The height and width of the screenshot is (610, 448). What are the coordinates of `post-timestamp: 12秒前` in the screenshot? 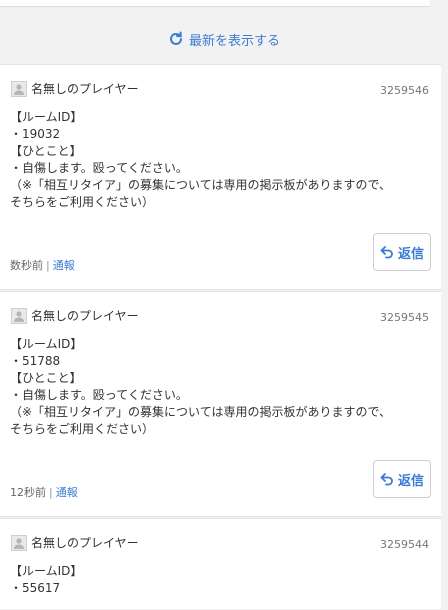 It's located at (28, 492).